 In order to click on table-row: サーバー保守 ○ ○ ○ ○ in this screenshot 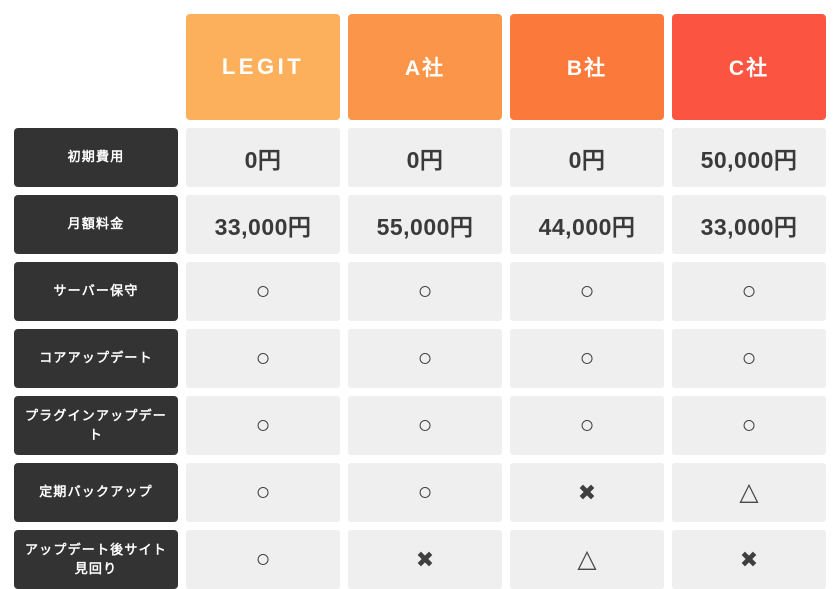, I will do `click(420, 291)`.